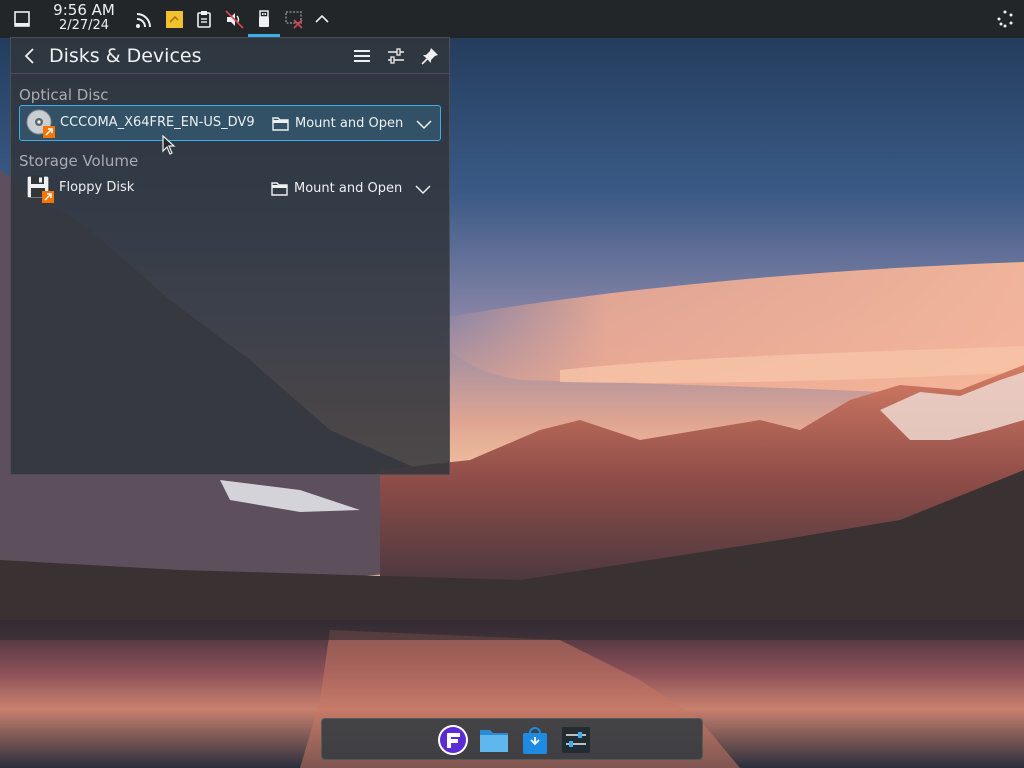 This screenshot has width=1024, height=768. Describe the element at coordinates (169, 145) in the screenshot. I see `mouse-cursor-icon` at that location.